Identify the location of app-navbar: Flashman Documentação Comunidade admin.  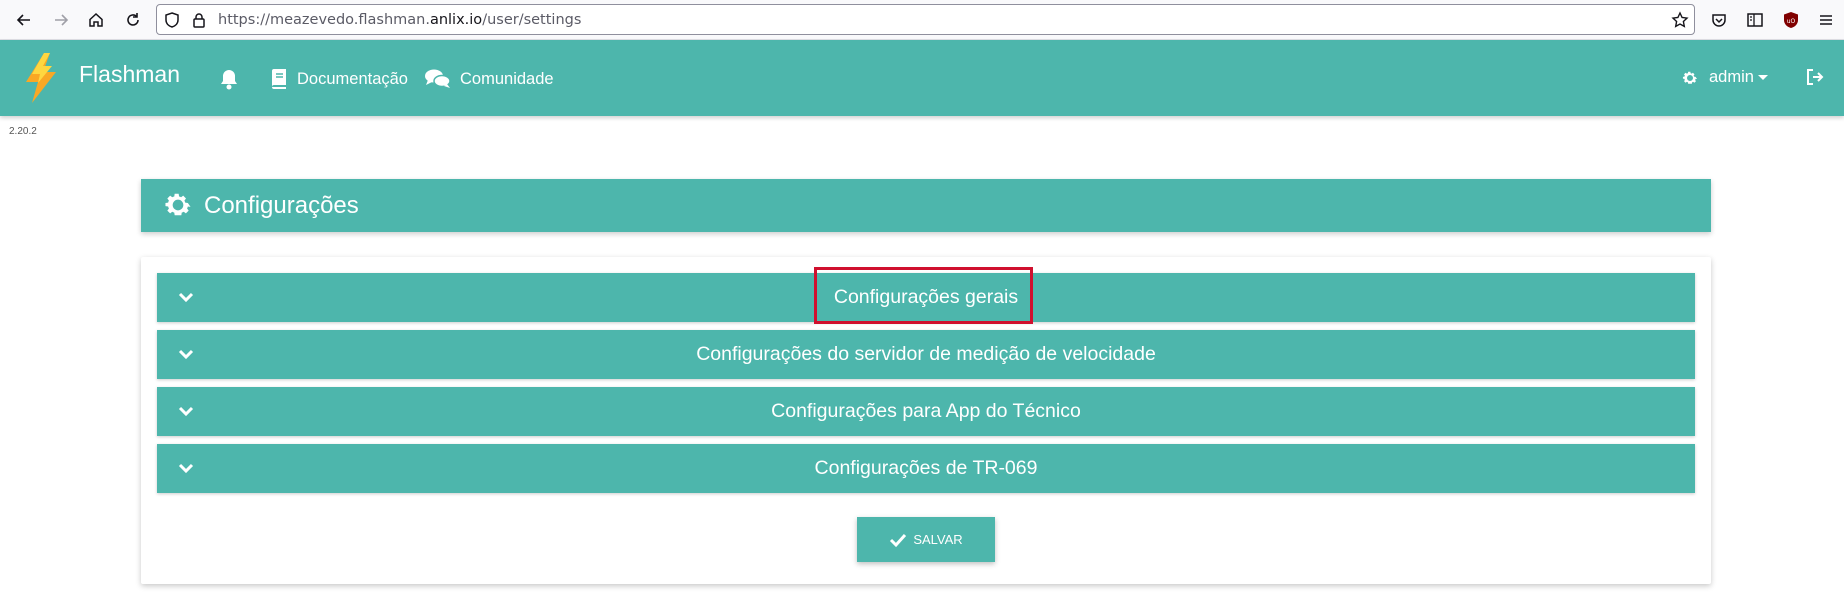
(922, 78).